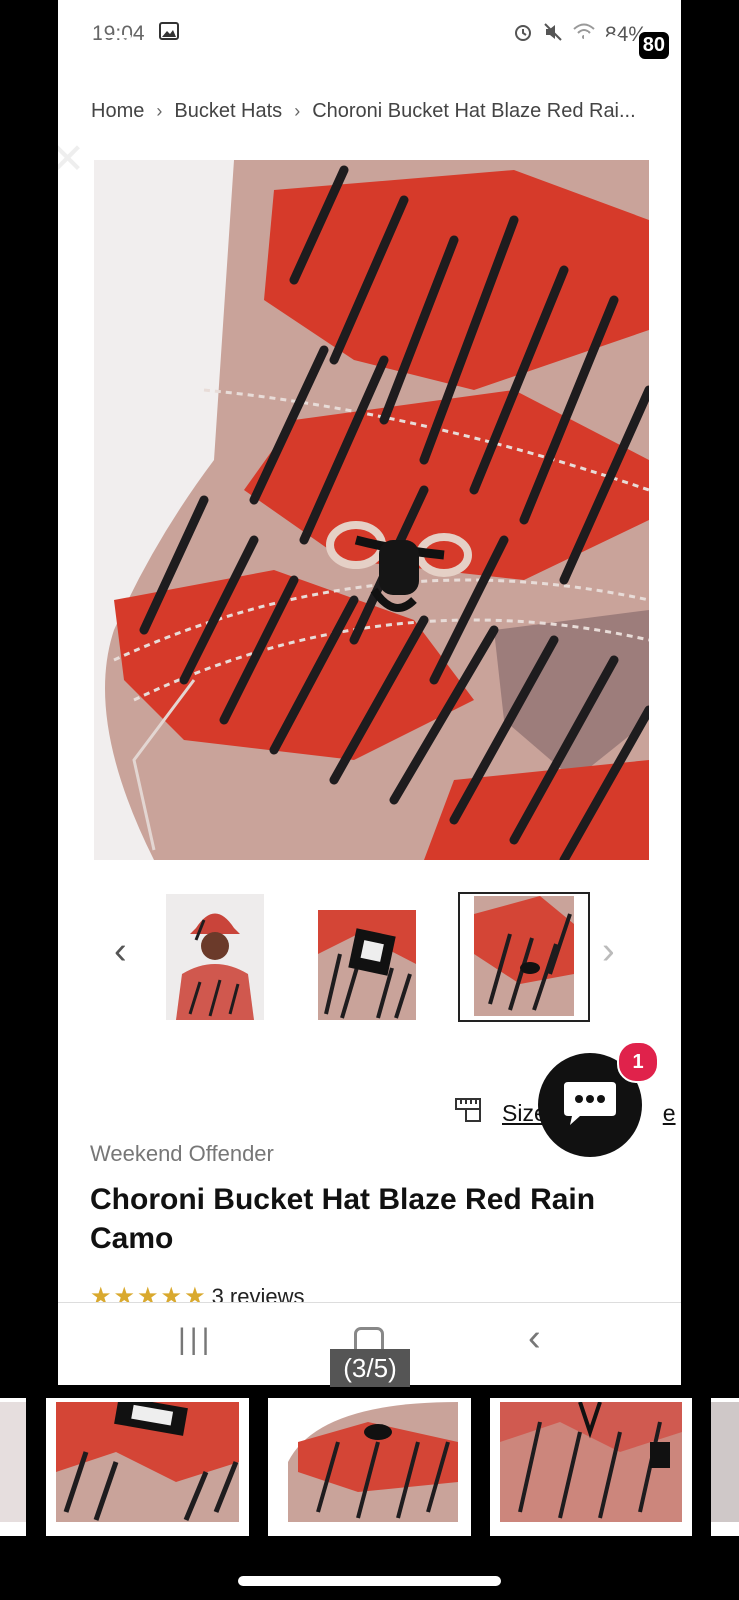 The image size is (739, 1600). I want to click on product-title: Choroni Bucket Hat Blaze Red Rain Camo, so click(343, 1219).